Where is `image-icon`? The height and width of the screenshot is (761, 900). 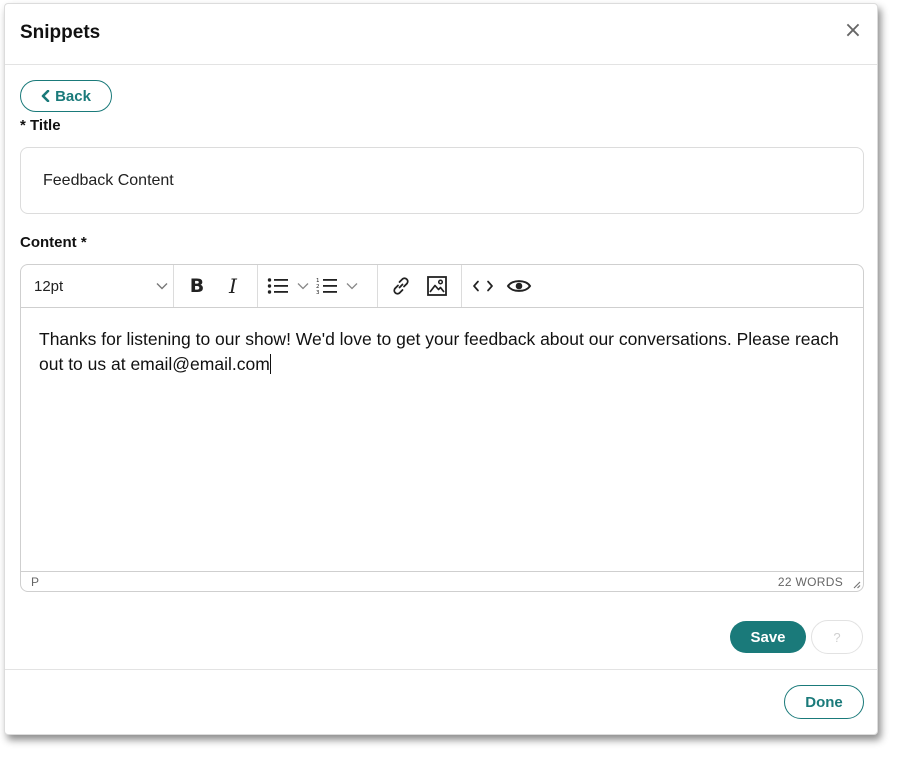 image-icon is located at coordinates (437, 286).